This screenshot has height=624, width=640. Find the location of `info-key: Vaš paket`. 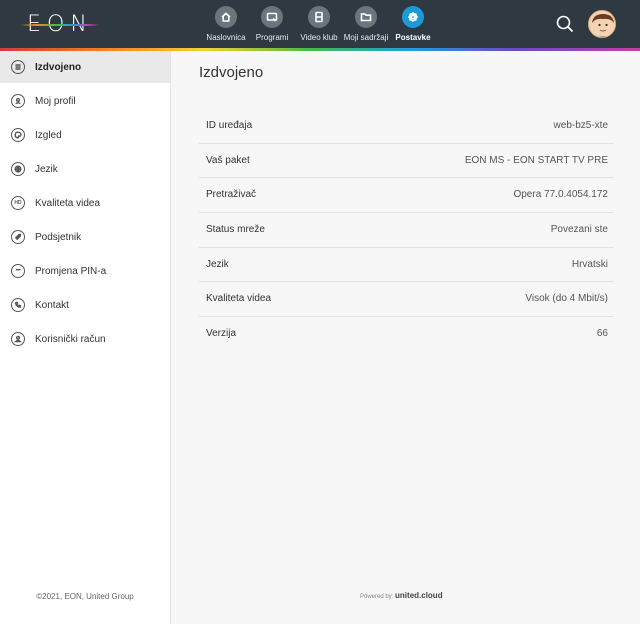

info-key: Vaš paket is located at coordinates (228, 160).